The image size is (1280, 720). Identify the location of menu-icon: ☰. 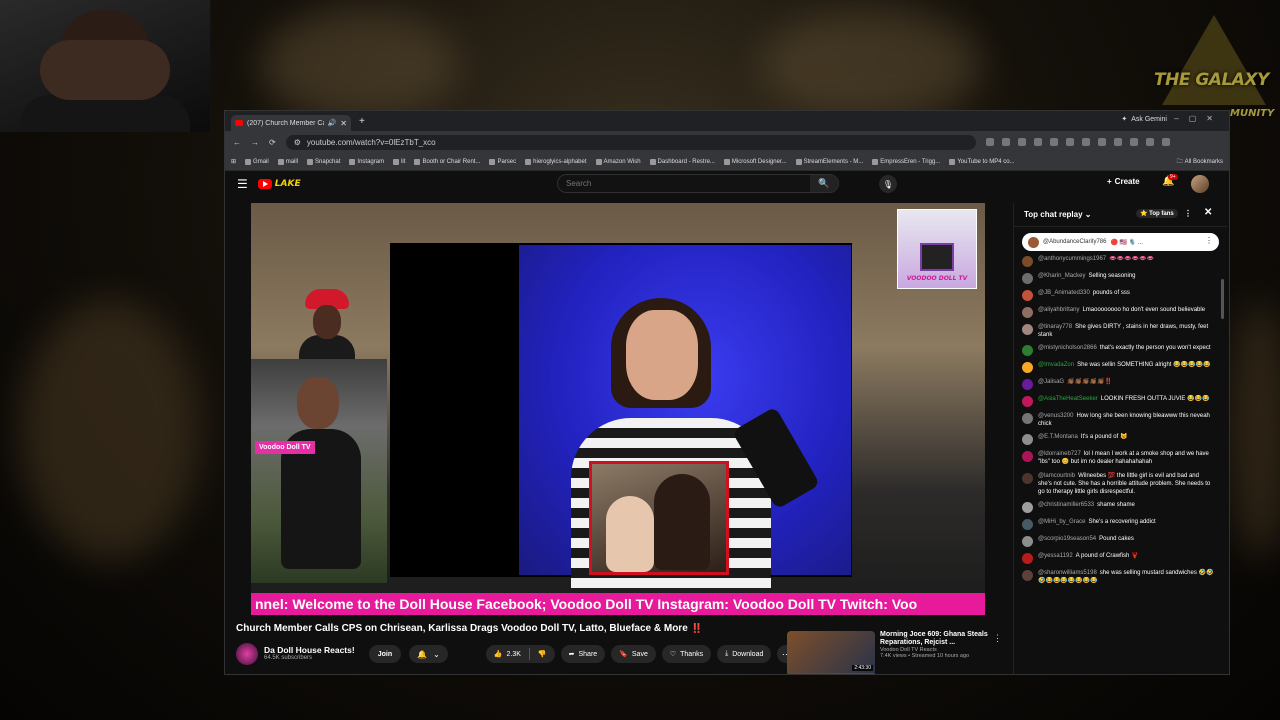
(242, 184).